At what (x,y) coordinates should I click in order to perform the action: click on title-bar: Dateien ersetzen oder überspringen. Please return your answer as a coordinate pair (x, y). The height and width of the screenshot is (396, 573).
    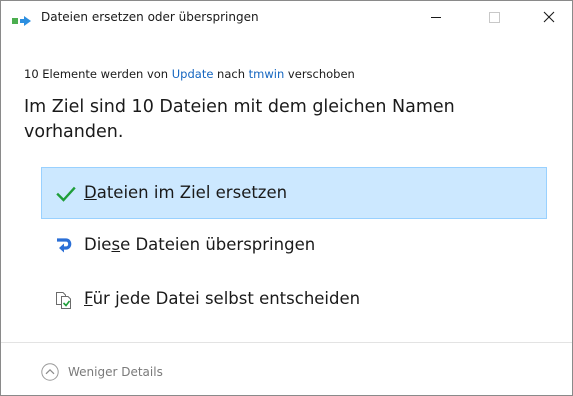
    Looking at the image, I should click on (286, 17).